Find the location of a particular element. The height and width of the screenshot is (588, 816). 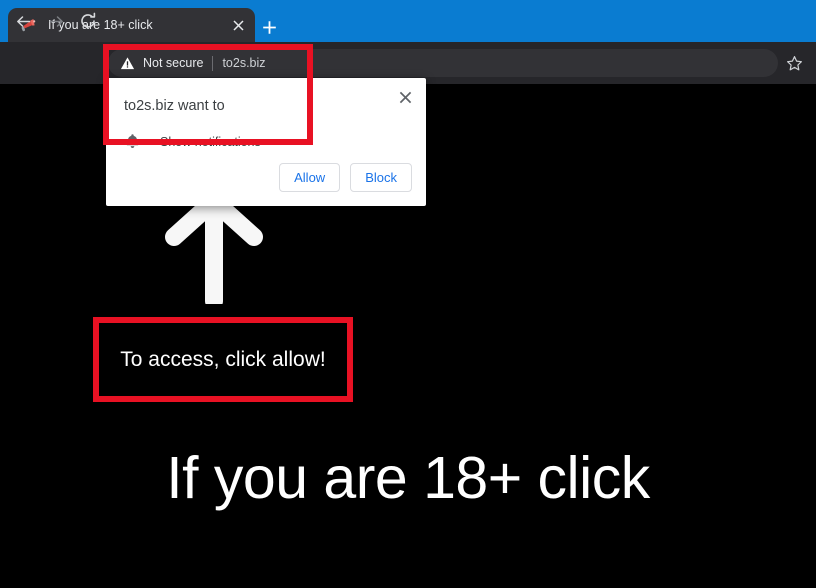

permission-request-row: Show notifications is located at coordinates (192, 141).